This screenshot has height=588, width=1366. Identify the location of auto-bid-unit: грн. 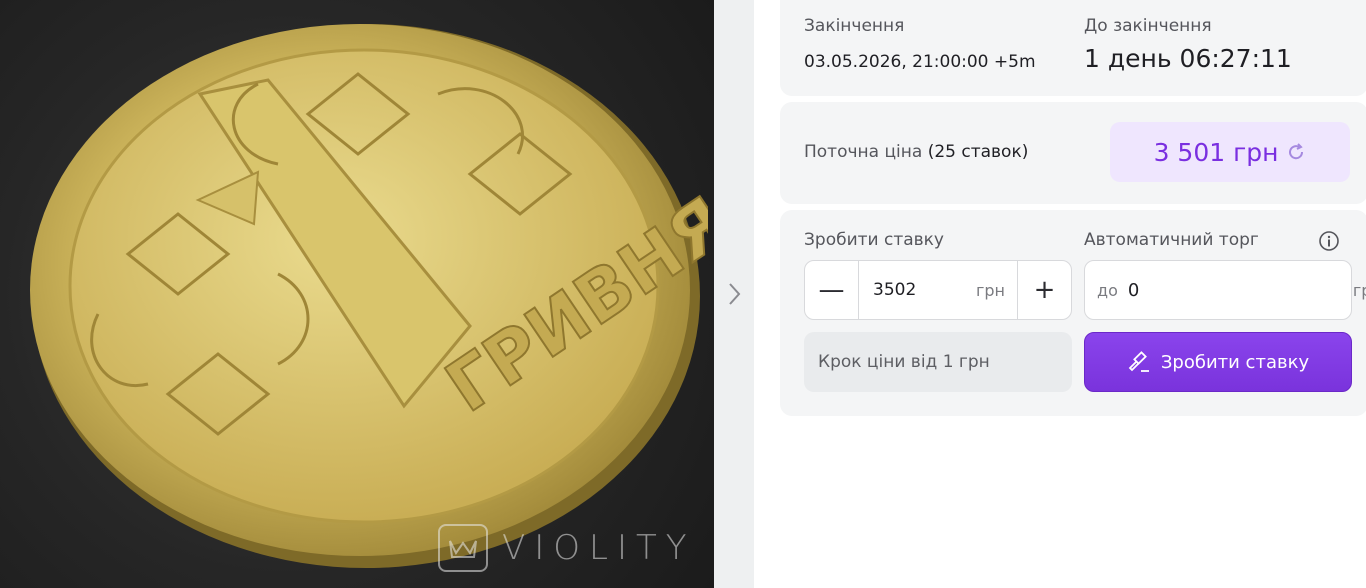
(1359, 290).